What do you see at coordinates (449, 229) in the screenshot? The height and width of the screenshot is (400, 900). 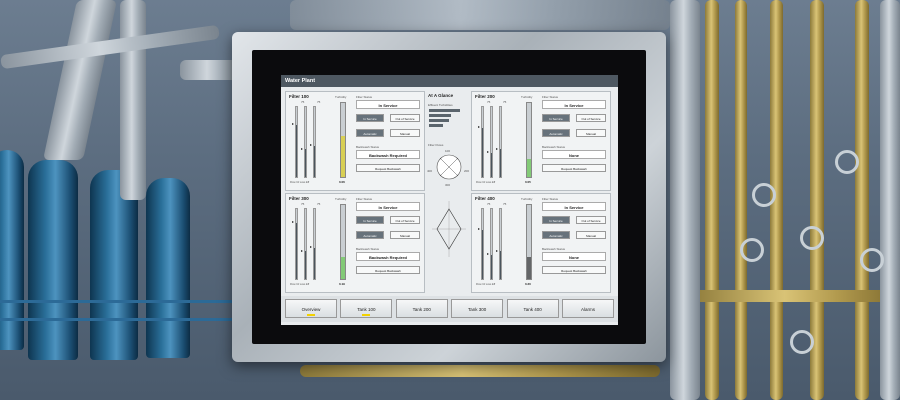 I see `flow-diamond-chart` at bounding box center [449, 229].